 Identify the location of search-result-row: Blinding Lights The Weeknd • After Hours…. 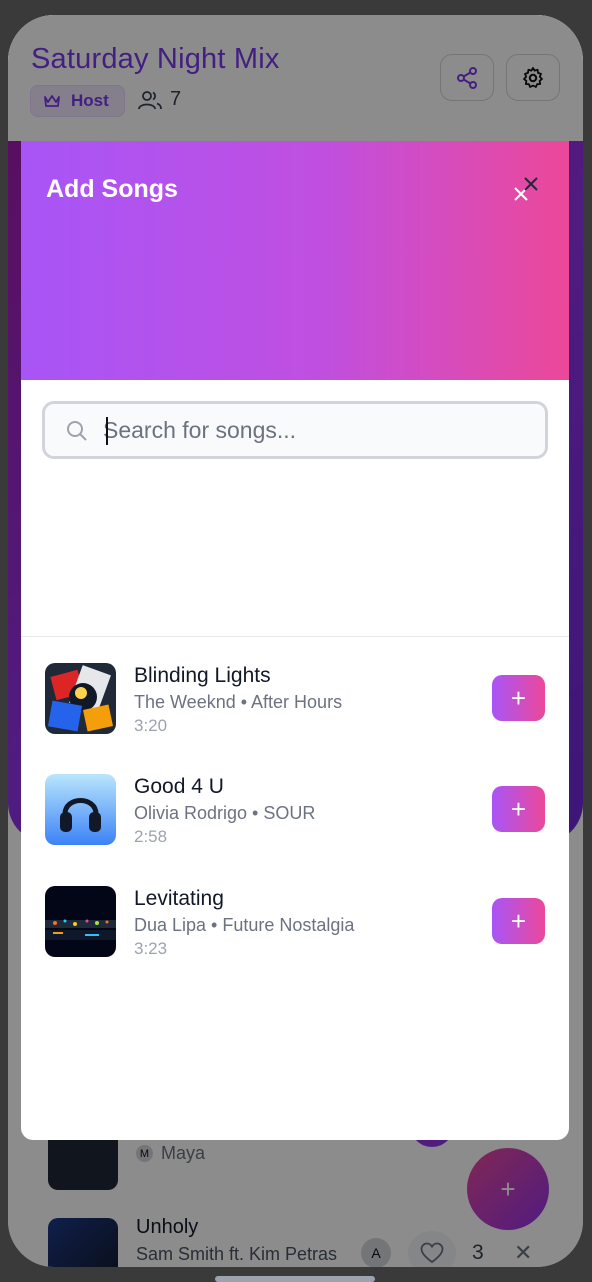
(295, 713).